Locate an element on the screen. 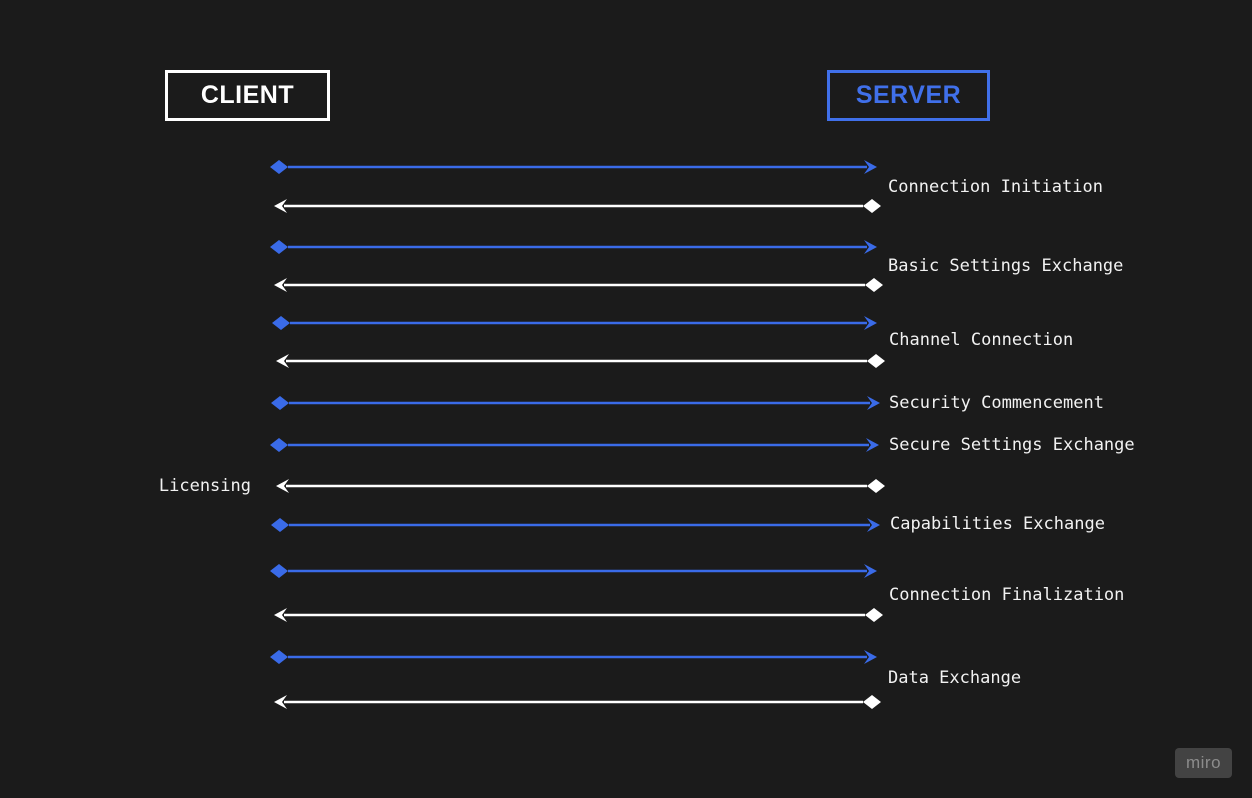 Image resolution: width=1252 pixels, height=798 pixels. endpoint-label-client: CLIENT is located at coordinates (247, 95).